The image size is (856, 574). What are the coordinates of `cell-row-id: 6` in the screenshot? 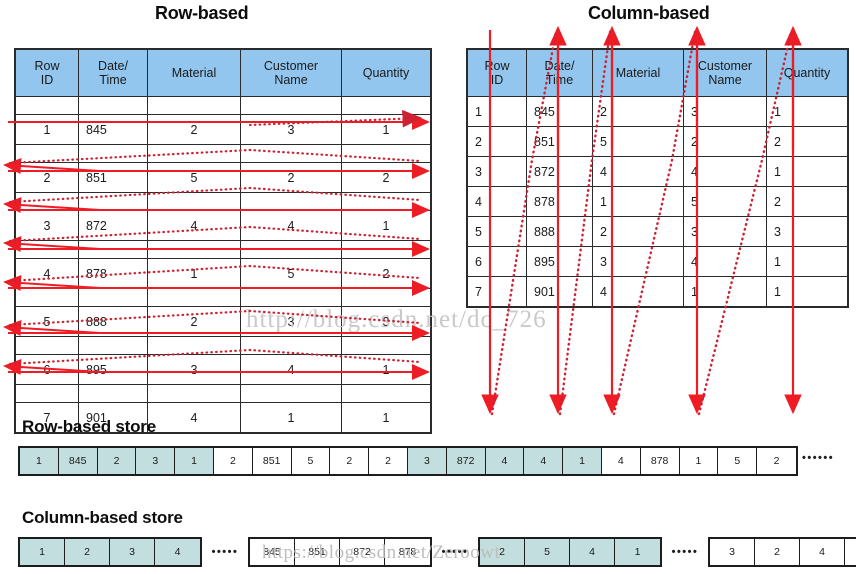 It's located at (496, 261).